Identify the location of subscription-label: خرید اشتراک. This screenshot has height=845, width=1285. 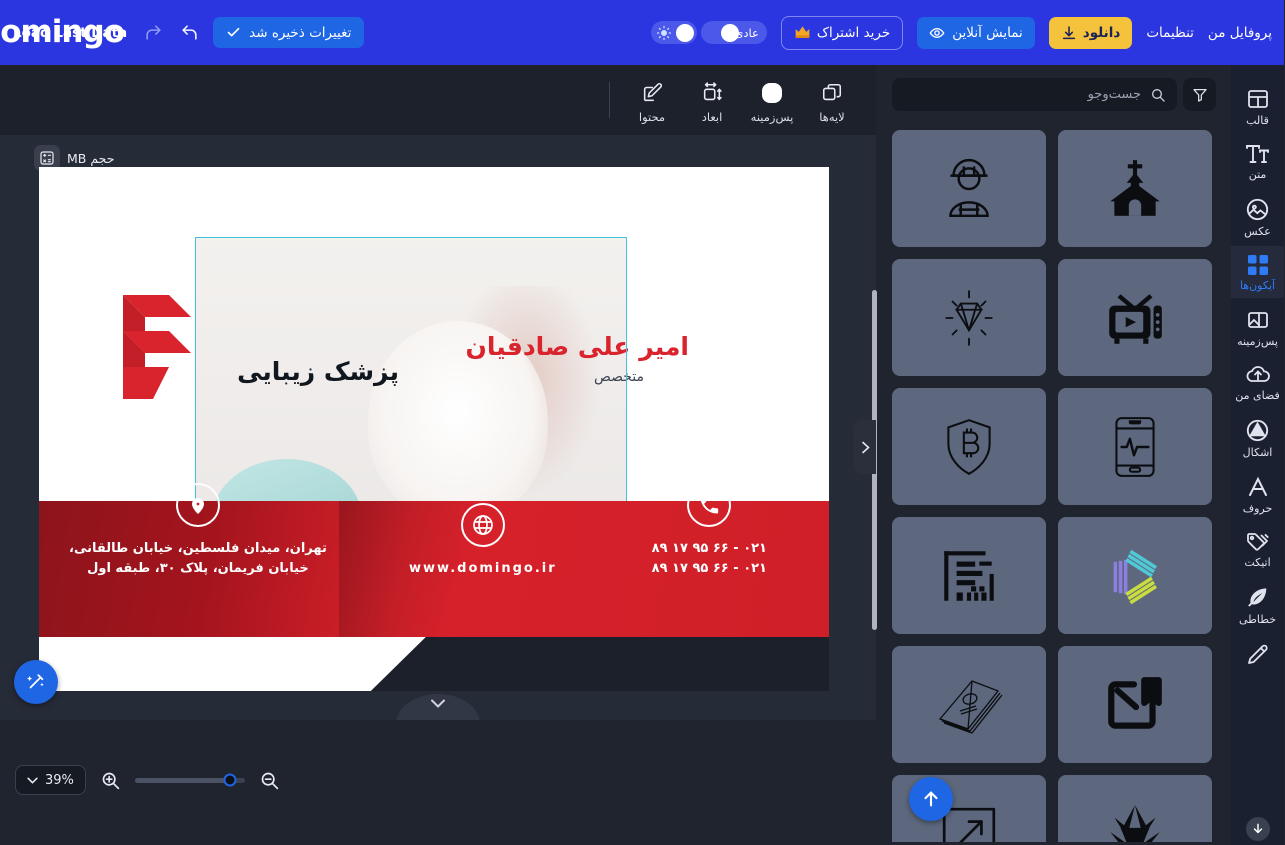
(854, 32).